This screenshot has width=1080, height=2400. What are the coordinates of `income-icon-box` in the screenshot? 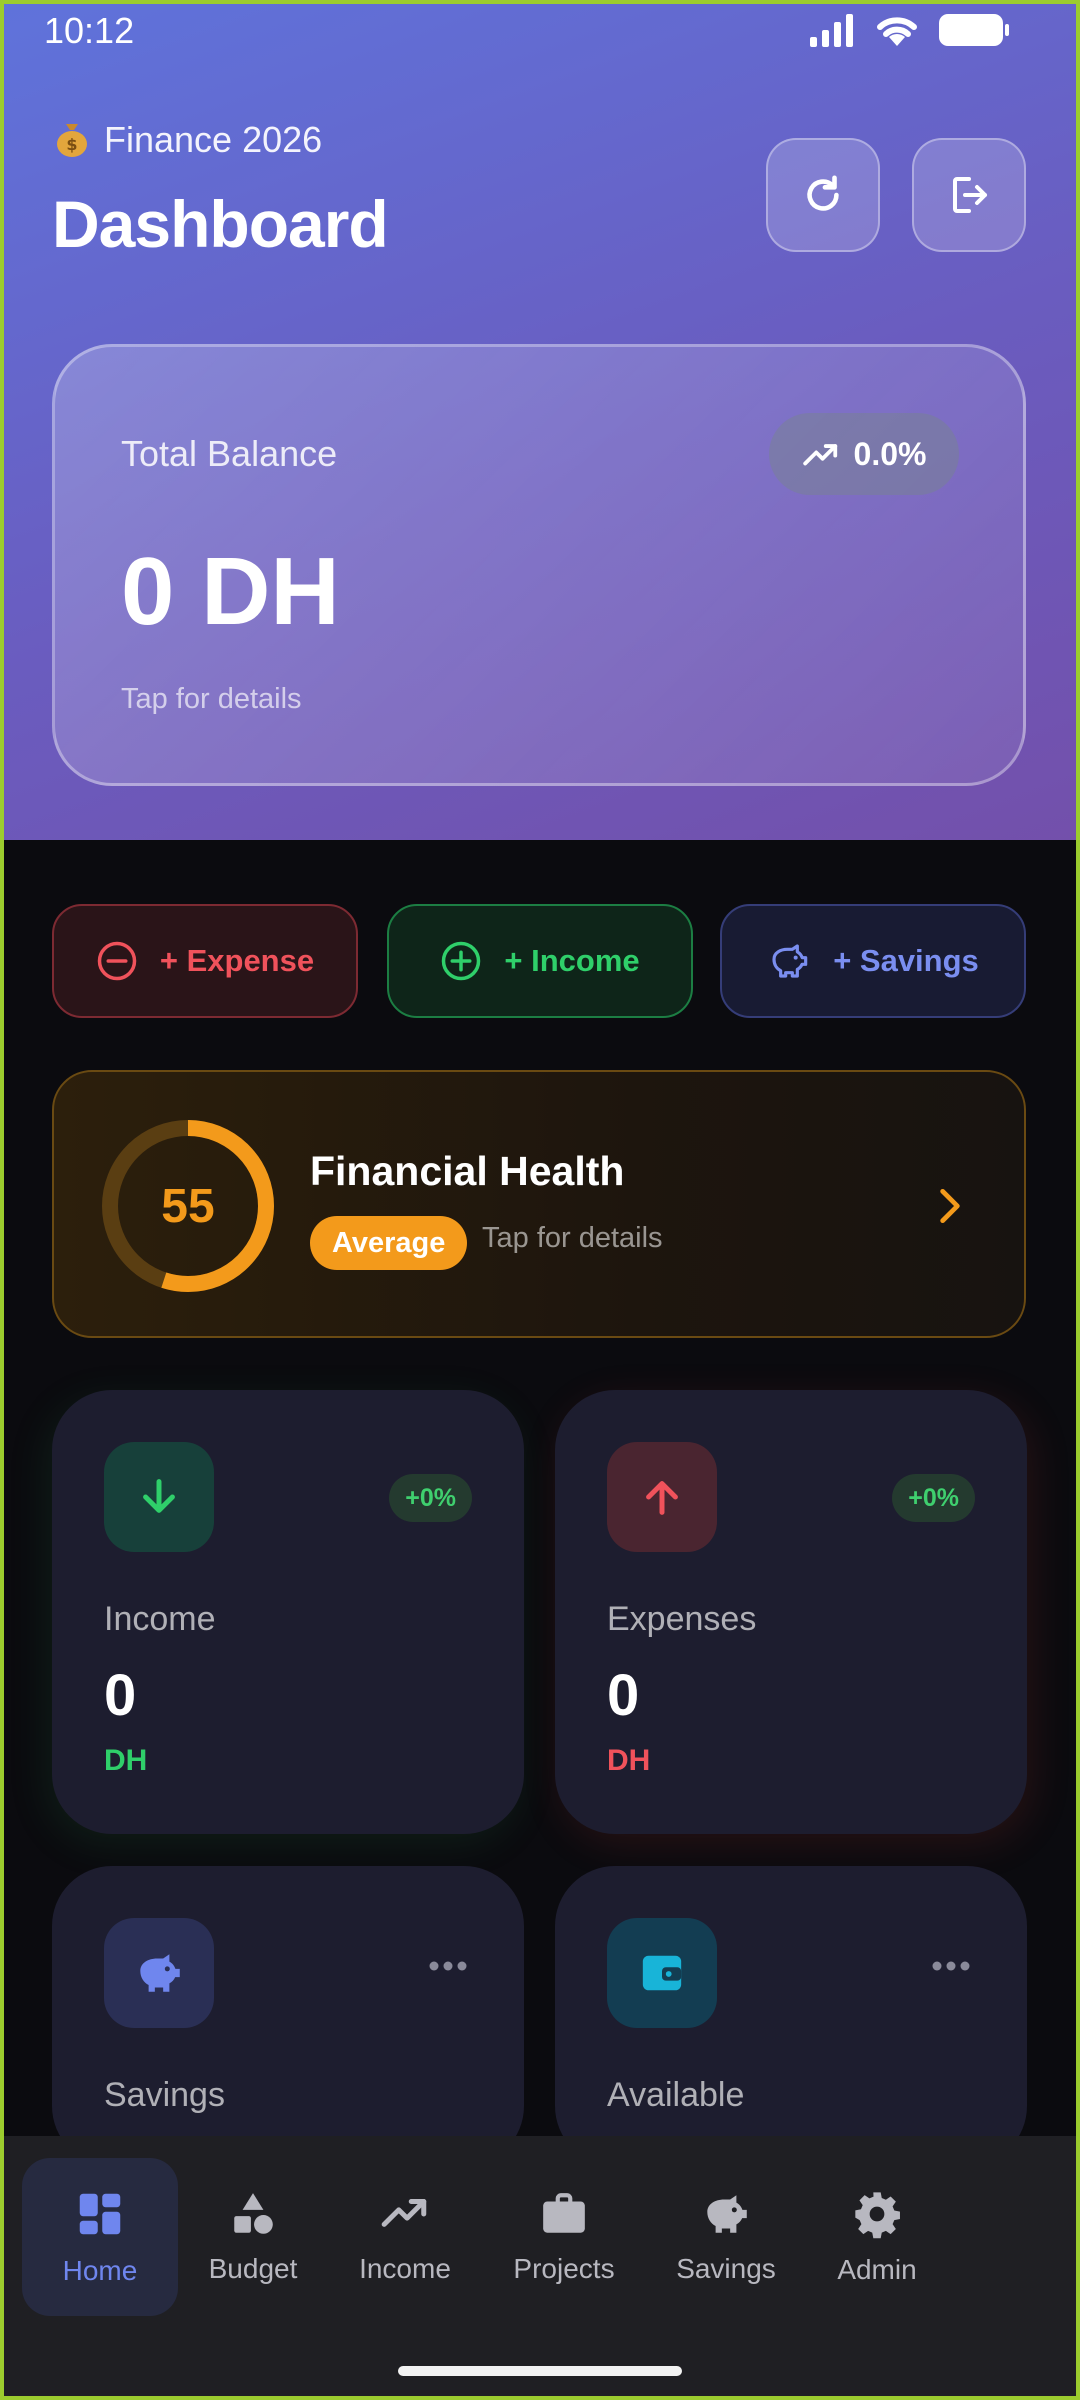 It's located at (159, 1497).